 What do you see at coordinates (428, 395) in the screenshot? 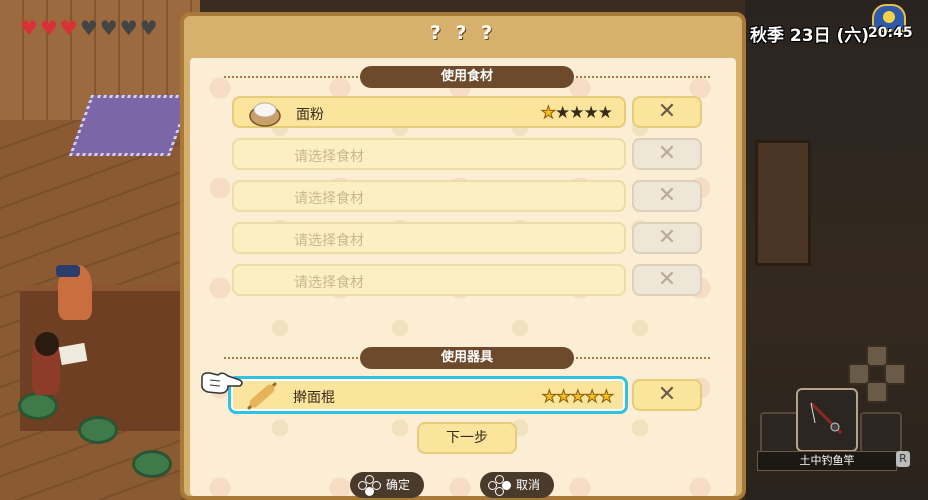
I see `tool-slot: 擀面棍 ★★★★★` at bounding box center [428, 395].